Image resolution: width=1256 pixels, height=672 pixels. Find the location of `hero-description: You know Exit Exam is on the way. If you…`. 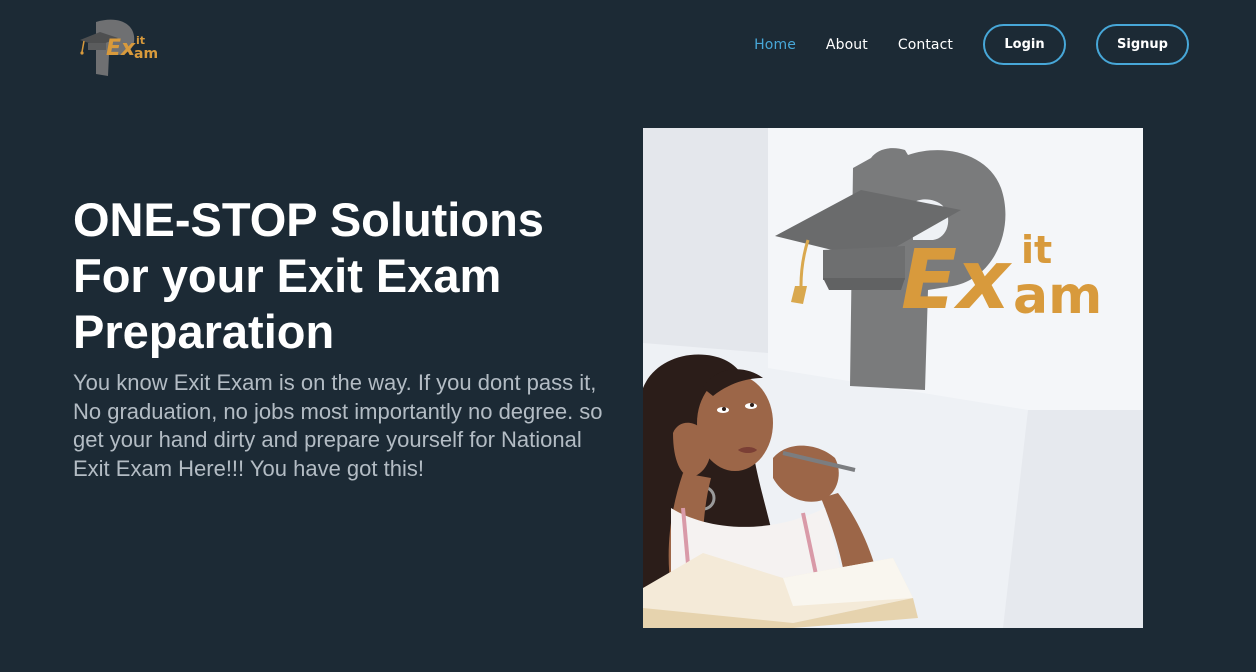

hero-description: You know Exit Exam is on the way. If you… is located at coordinates (338, 425).